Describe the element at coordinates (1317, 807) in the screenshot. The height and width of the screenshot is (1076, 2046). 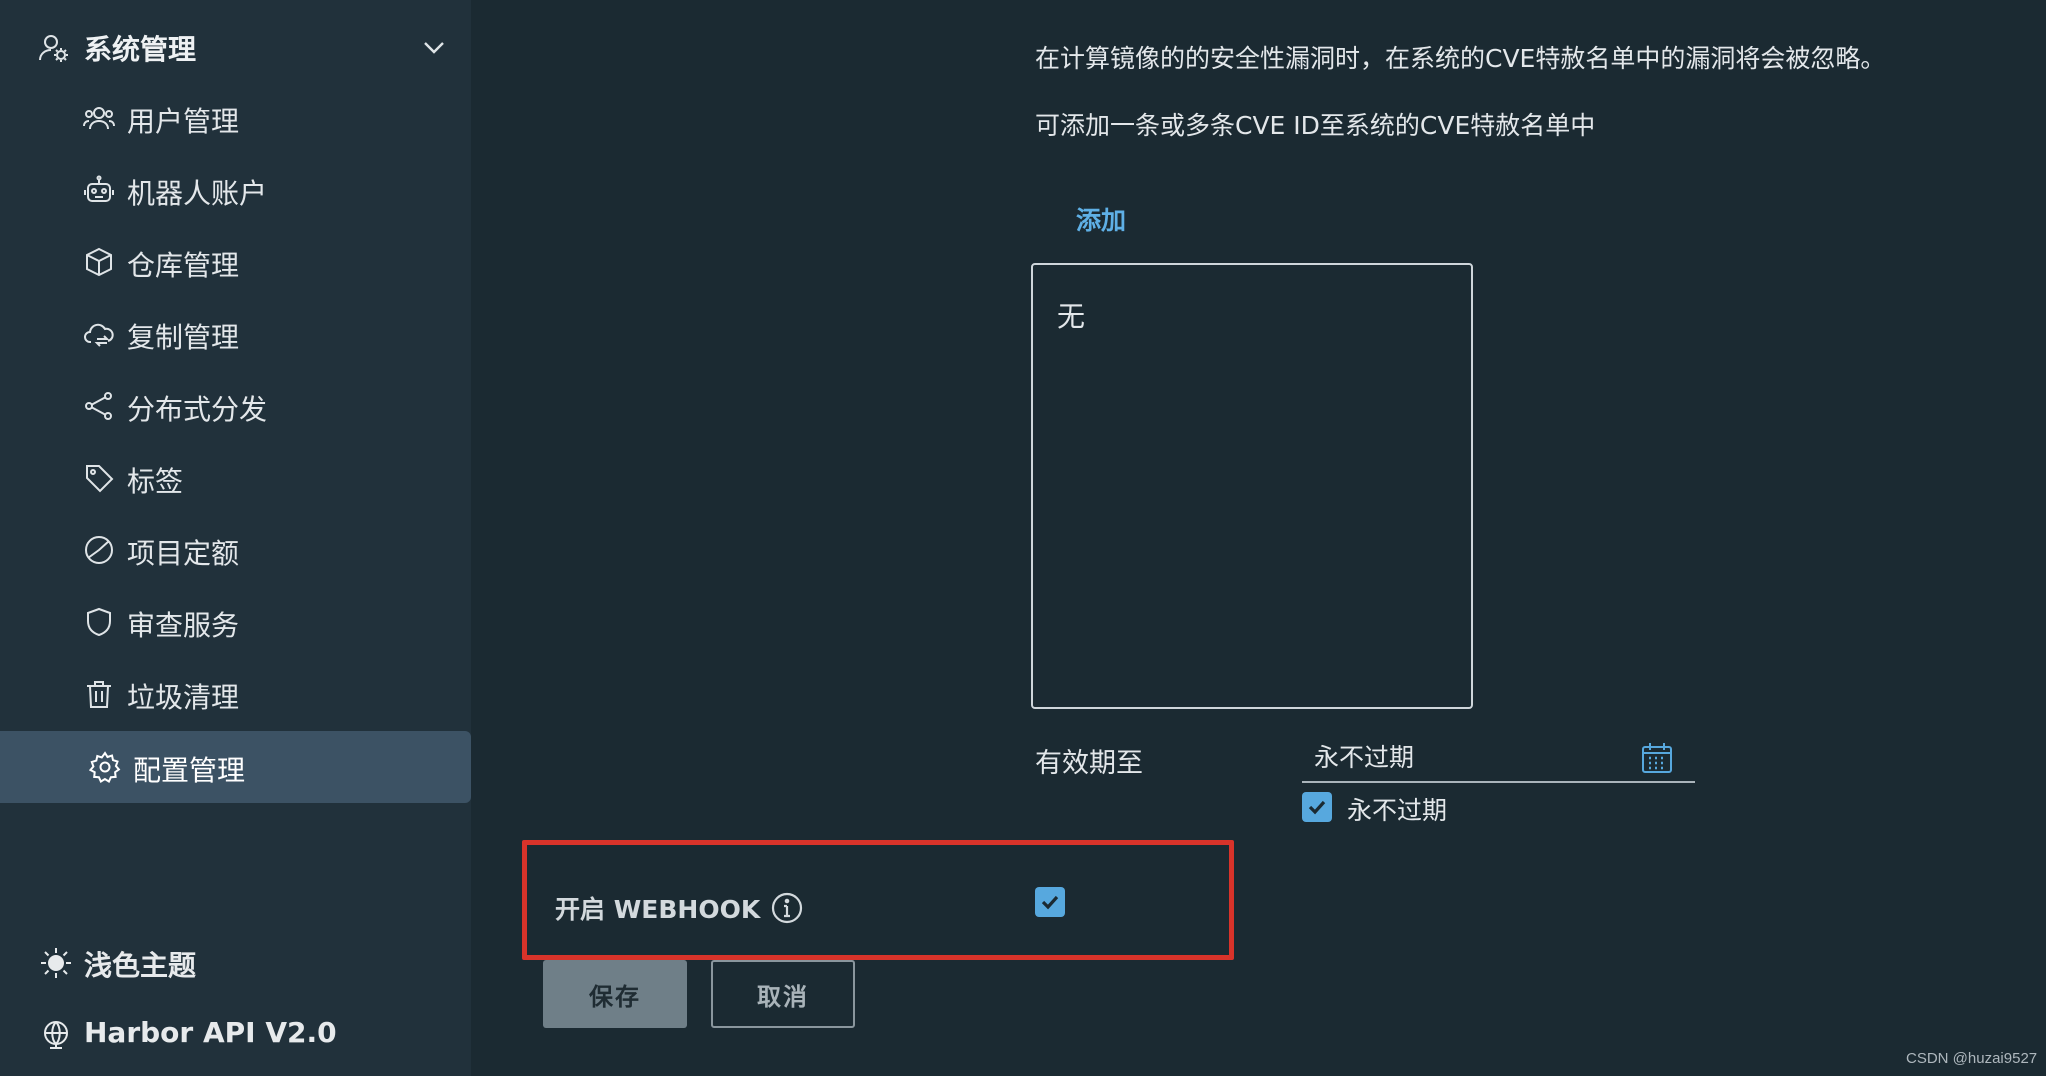
I see `never-expires-checkbox` at that location.